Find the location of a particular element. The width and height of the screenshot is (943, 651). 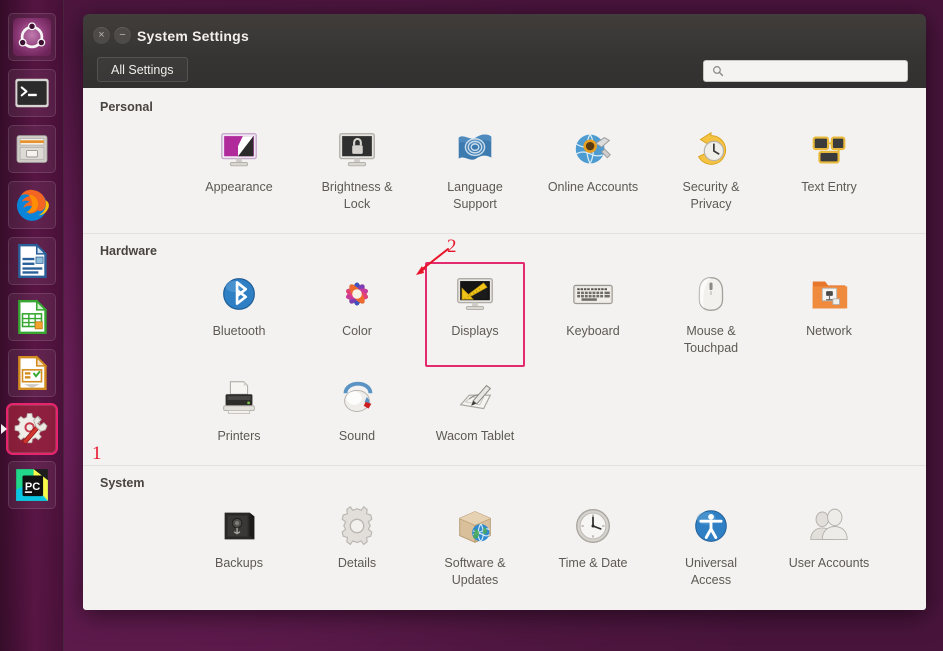

settings-item-label: Backups is located at coordinates (239, 563).